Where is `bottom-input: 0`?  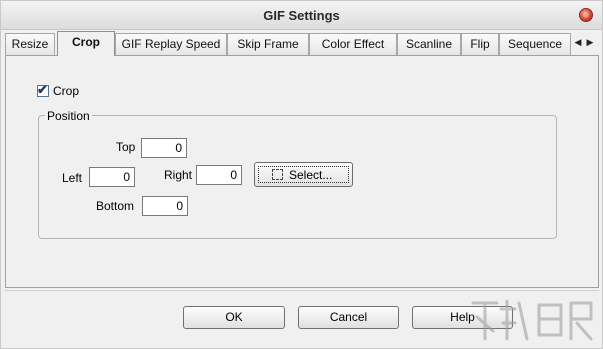
bottom-input: 0 is located at coordinates (165, 206).